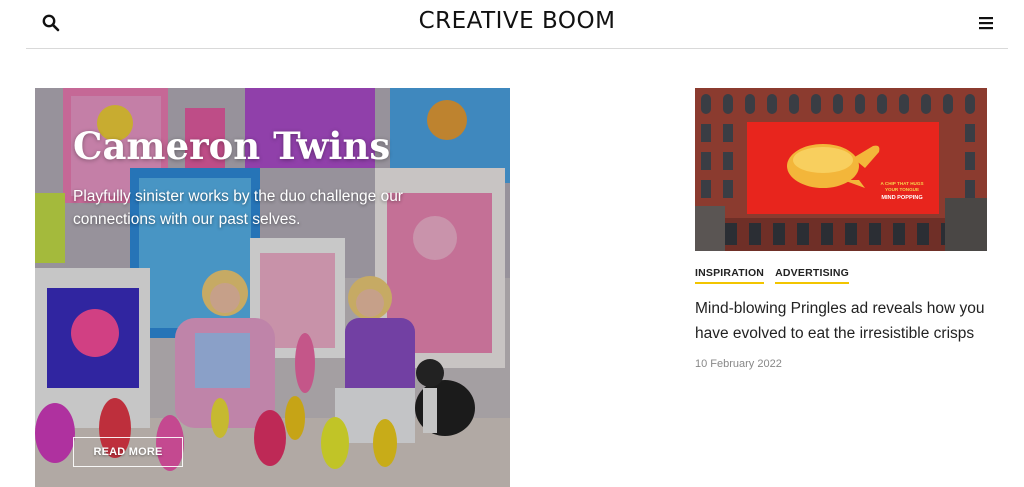  I want to click on hamburger-menu-icon, so click(986, 23).